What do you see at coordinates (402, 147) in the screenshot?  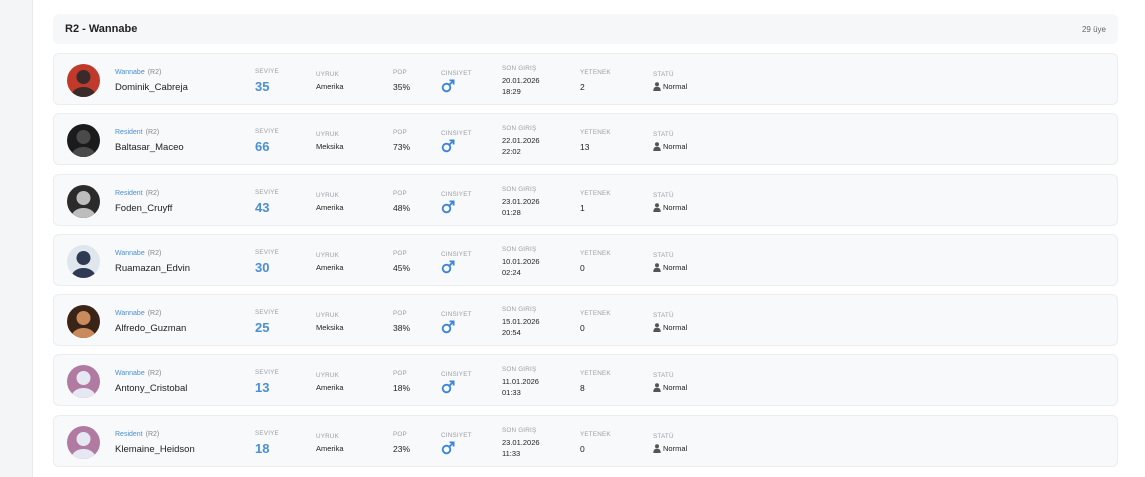 I see `pop-value: 73%` at bounding box center [402, 147].